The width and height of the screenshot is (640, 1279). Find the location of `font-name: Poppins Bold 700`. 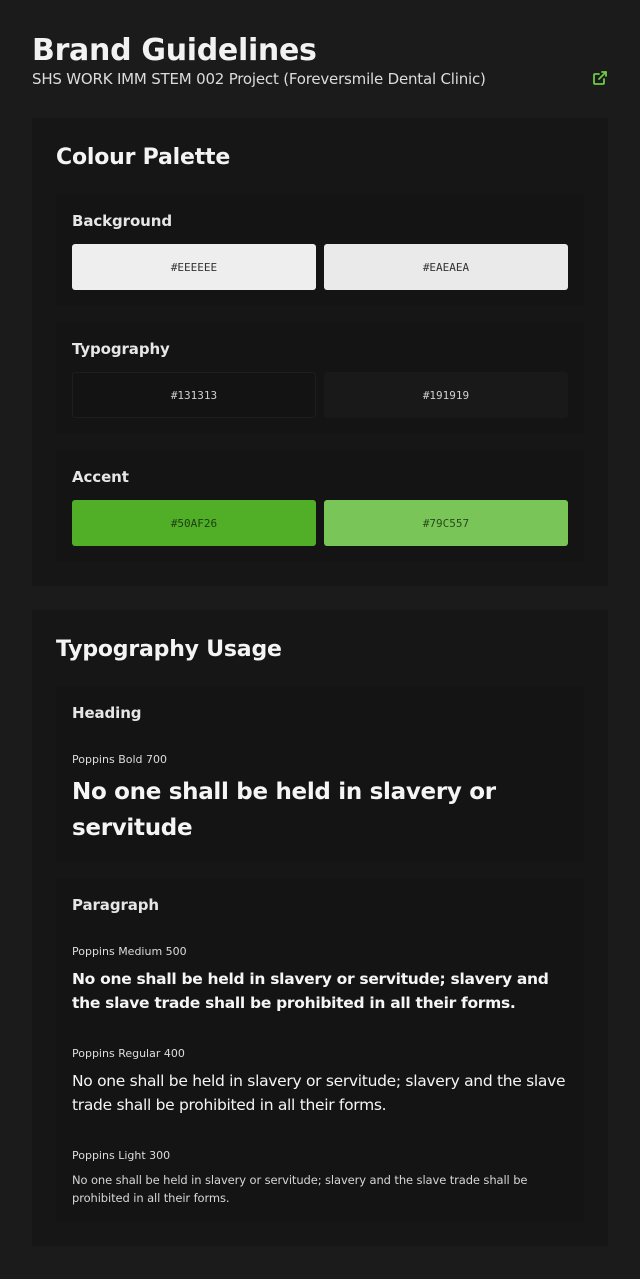

font-name: Poppins Bold 700 is located at coordinates (119, 759).